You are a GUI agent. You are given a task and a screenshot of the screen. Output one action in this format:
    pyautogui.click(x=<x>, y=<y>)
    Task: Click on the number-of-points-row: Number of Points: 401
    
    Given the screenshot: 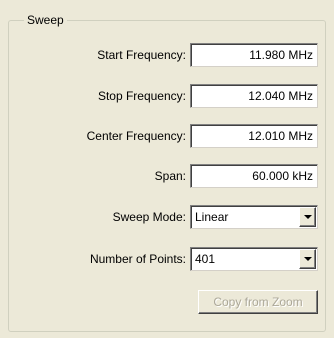 What is the action you would take?
    pyautogui.click(x=167, y=259)
    